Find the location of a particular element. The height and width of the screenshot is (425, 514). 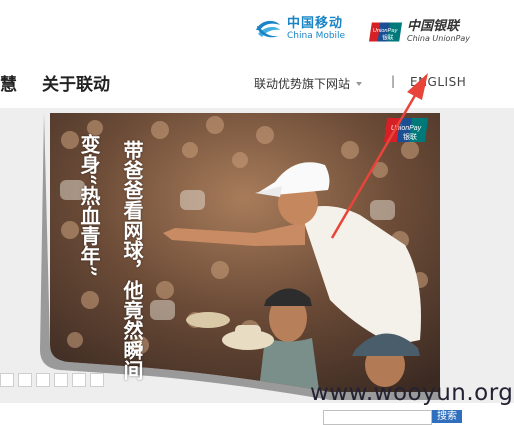

watermark: www.wooyun.org is located at coordinates (412, 393).